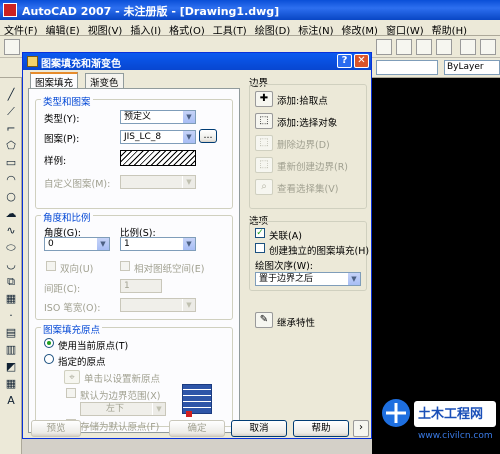 This screenshot has width=500, height=454. Describe the element at coordinates (319, 251) in the screenshot. I see `separate-hatches-label: 创建独立的图案填充(H)` at that location.